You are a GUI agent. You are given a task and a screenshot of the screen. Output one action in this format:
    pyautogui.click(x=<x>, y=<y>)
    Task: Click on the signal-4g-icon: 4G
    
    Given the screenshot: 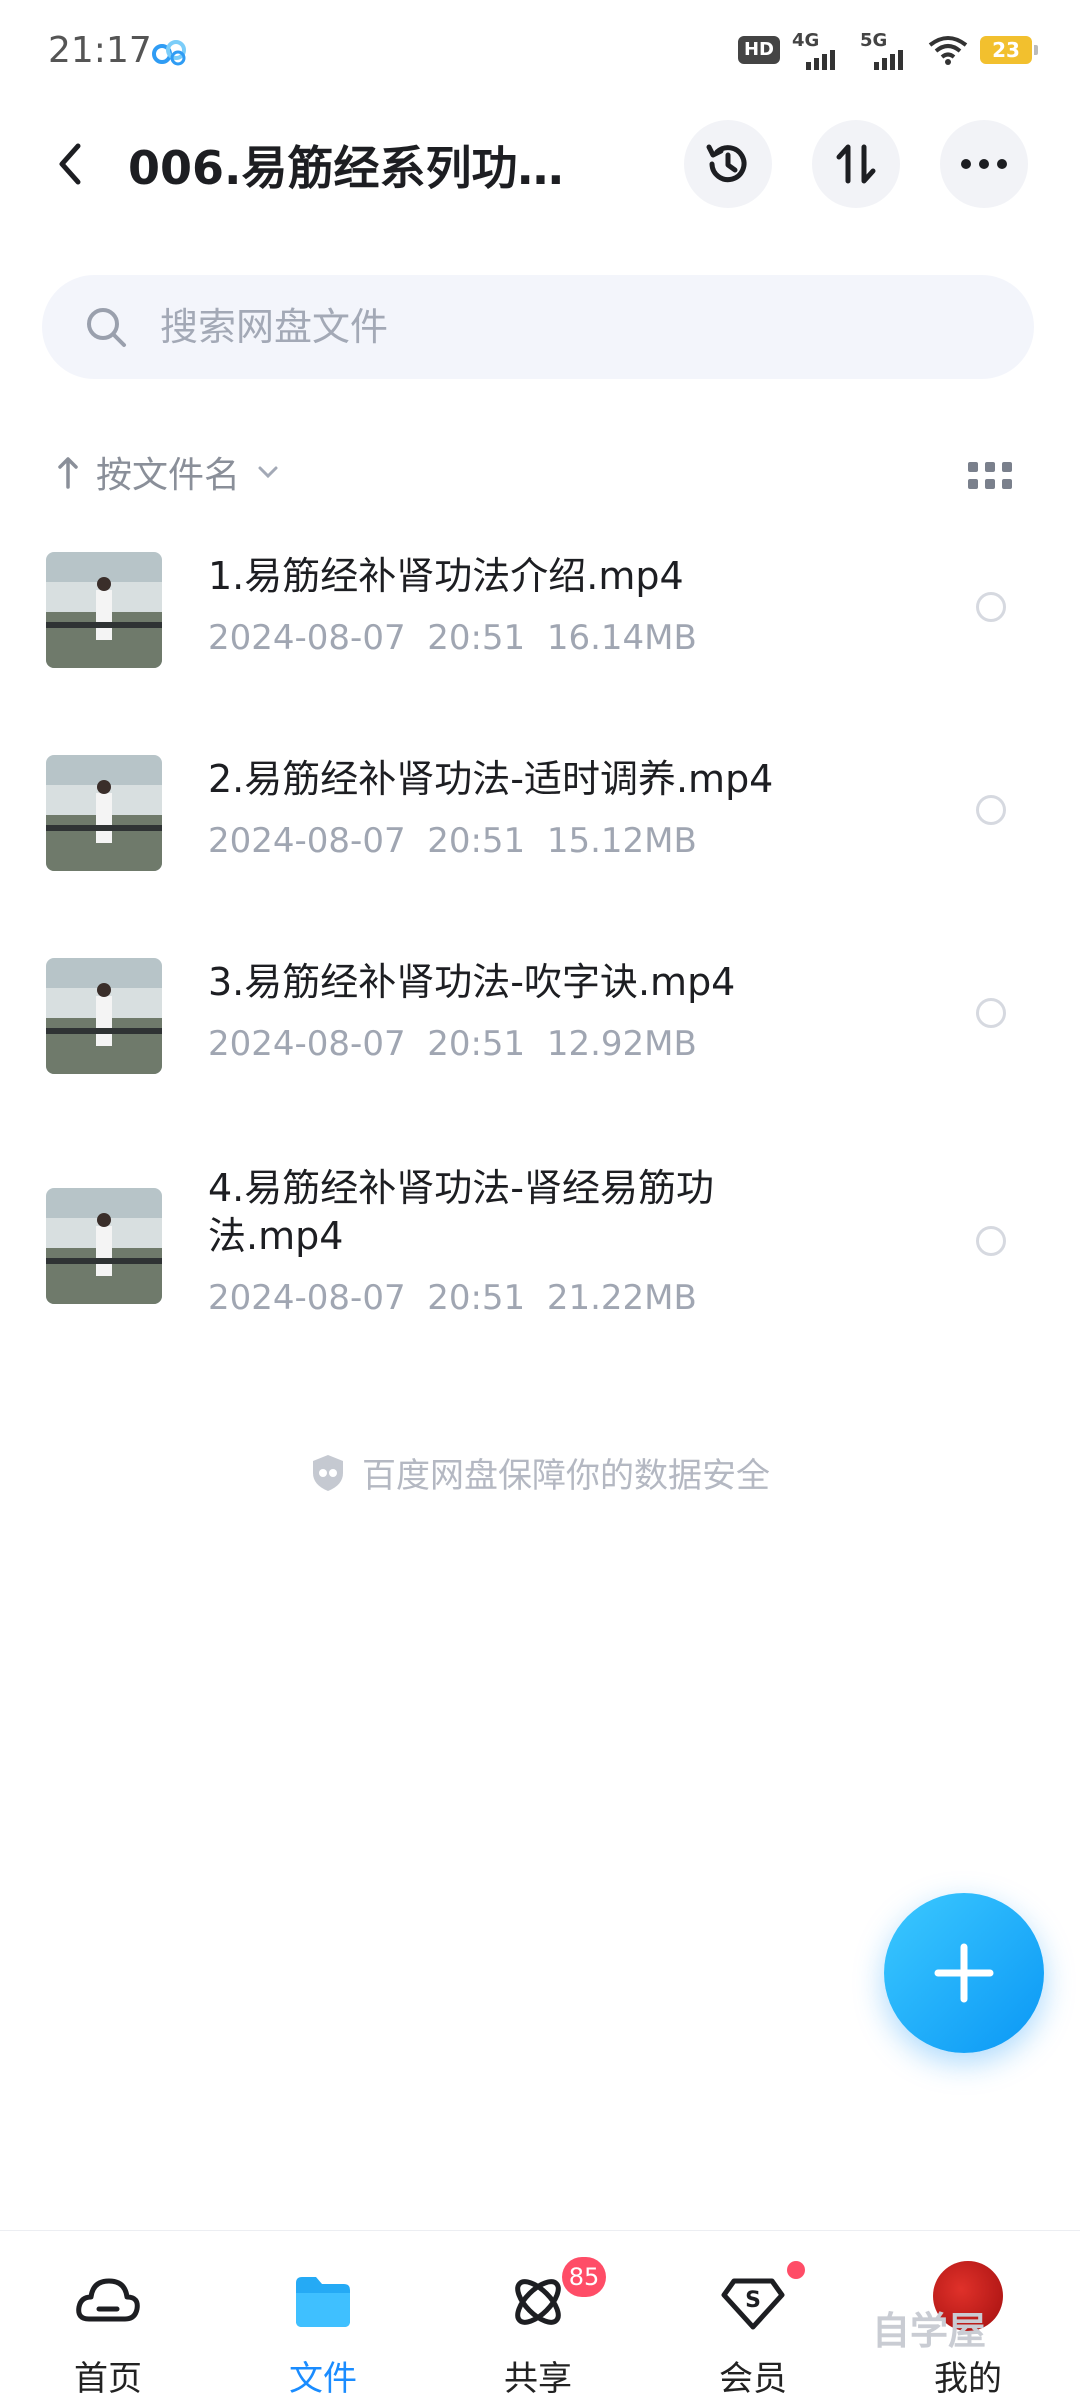 What is the action you would take?
    pyautogui.click(x=820, y=50)
    